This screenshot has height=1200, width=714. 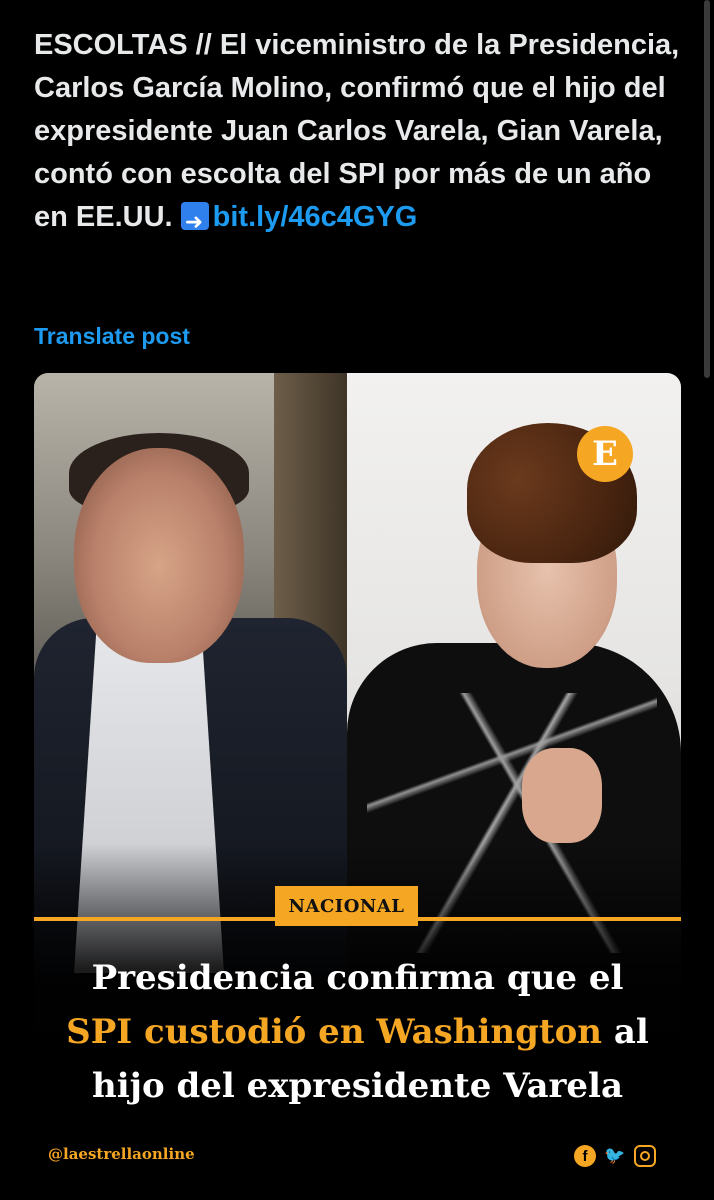 I want to click on hand, so click(x=562, y=795).